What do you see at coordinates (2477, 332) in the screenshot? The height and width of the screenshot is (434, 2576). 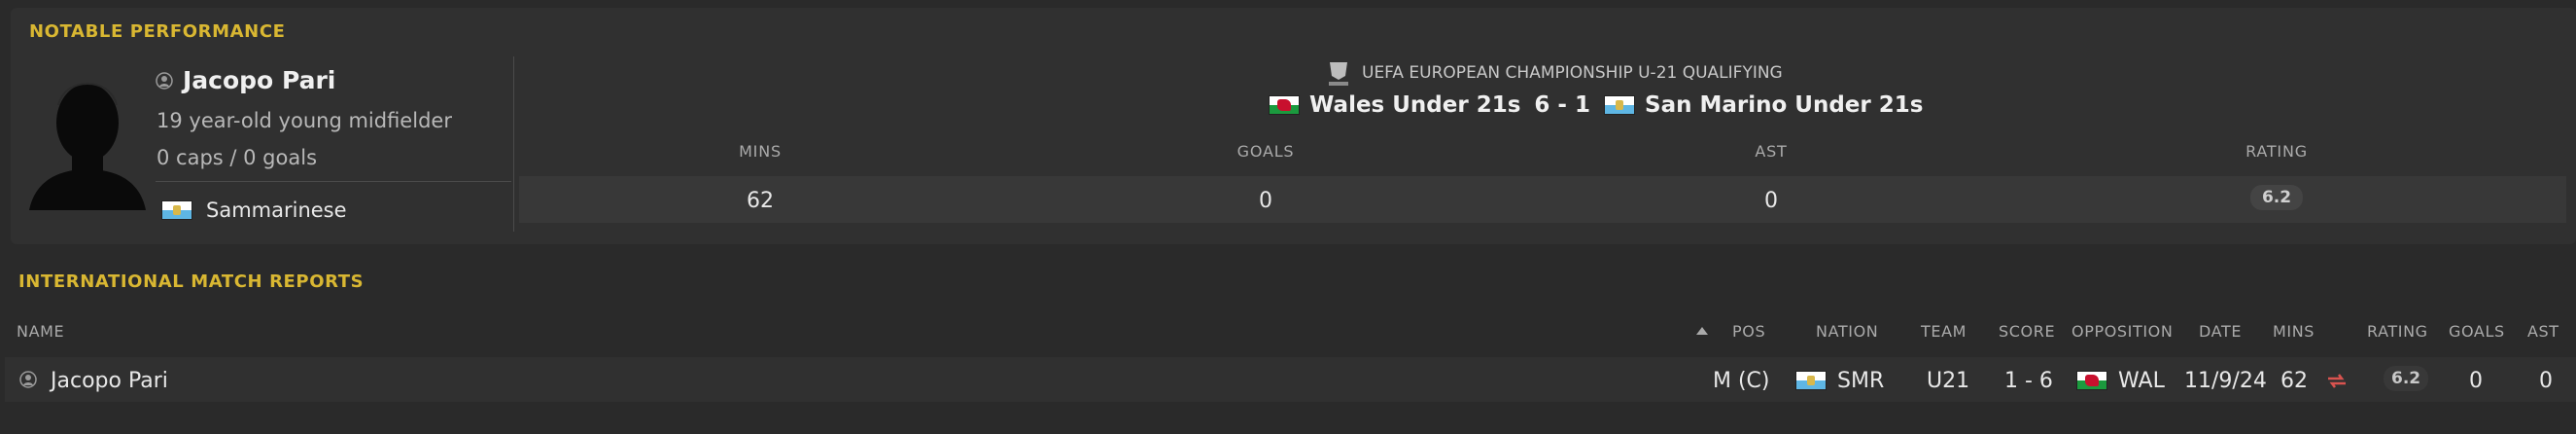 I see `col-header-goals: GOALS` at bounding box center [2477, 332].